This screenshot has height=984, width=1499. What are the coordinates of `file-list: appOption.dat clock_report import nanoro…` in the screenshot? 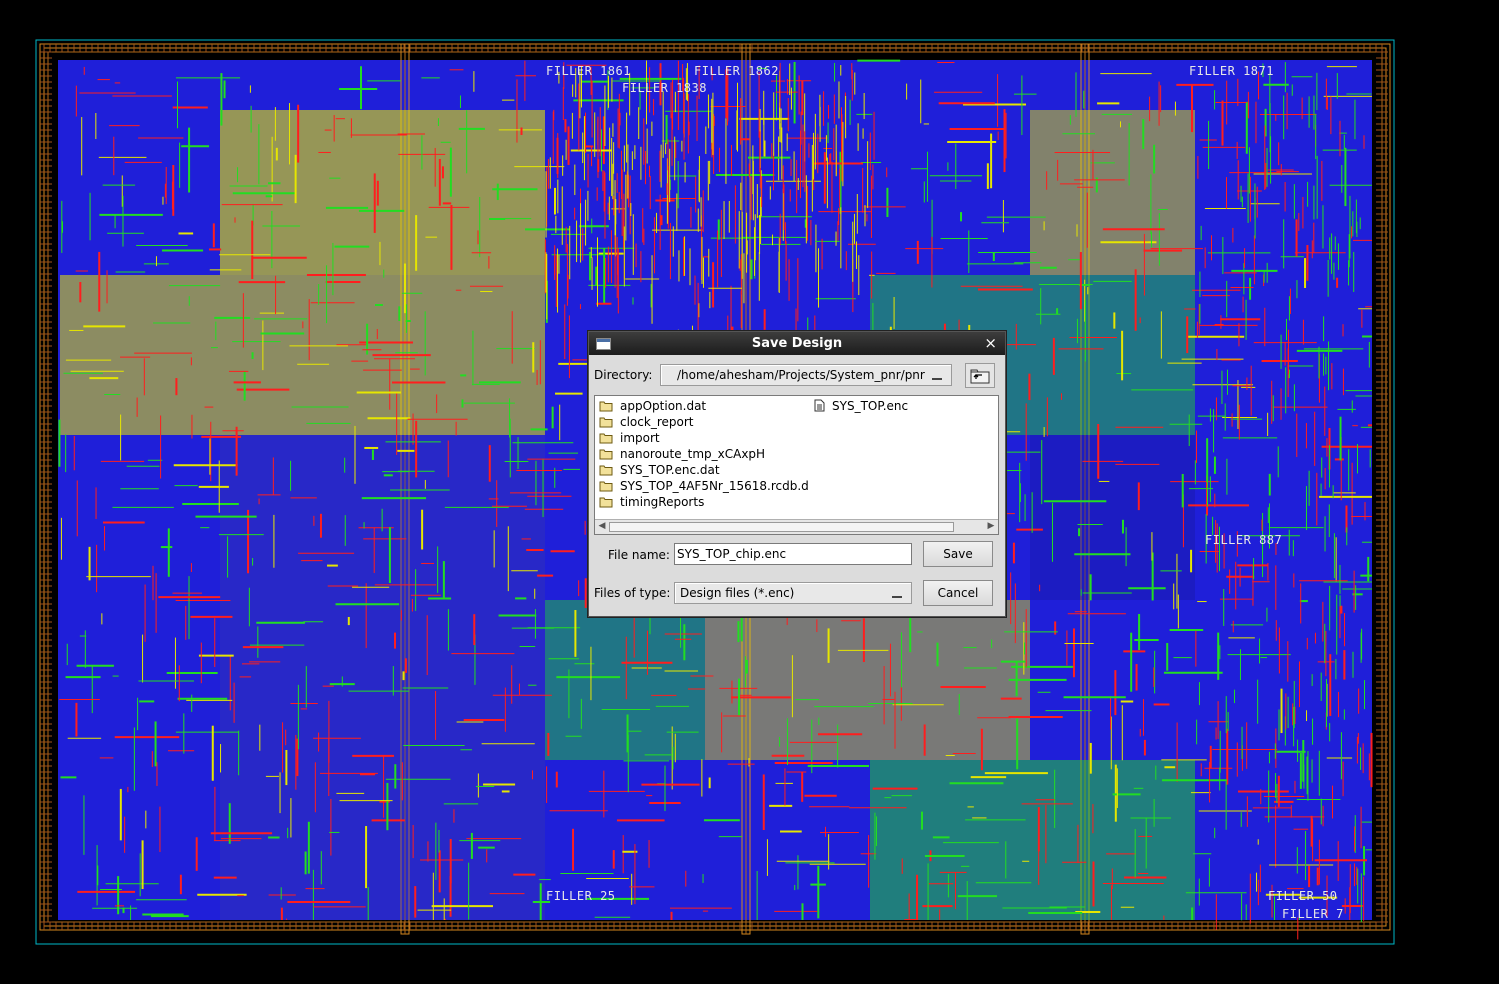 It's located at (796, 465).